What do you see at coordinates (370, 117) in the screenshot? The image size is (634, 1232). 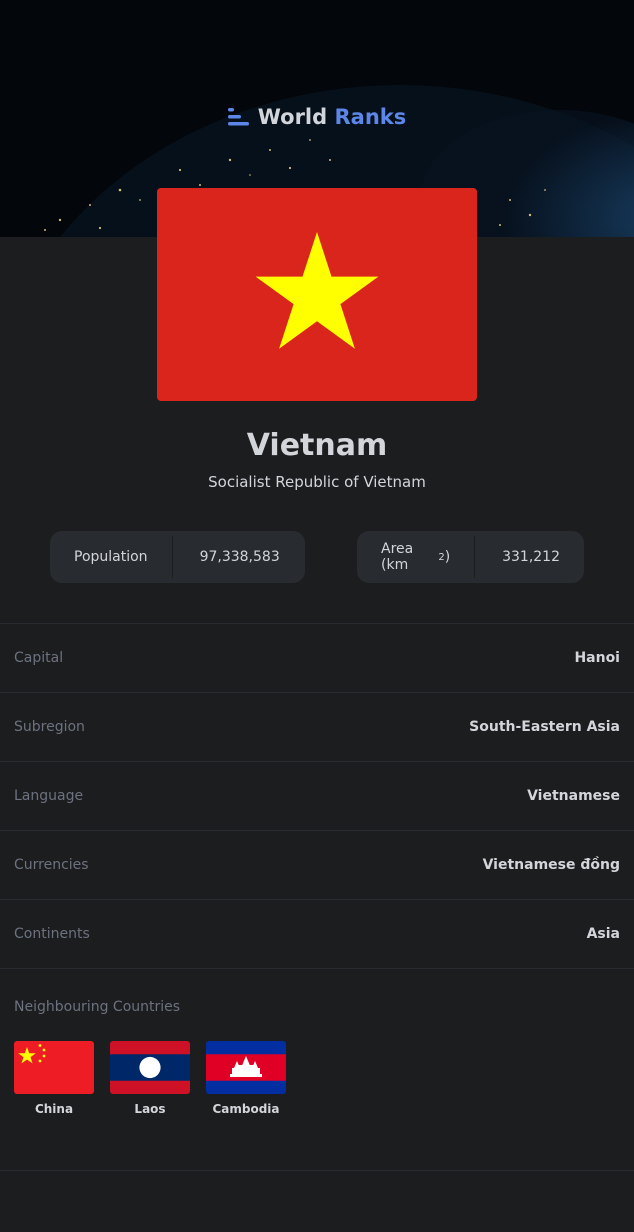 I see `logo-word-ranks: Ranks` at bounding box center [370, 117].